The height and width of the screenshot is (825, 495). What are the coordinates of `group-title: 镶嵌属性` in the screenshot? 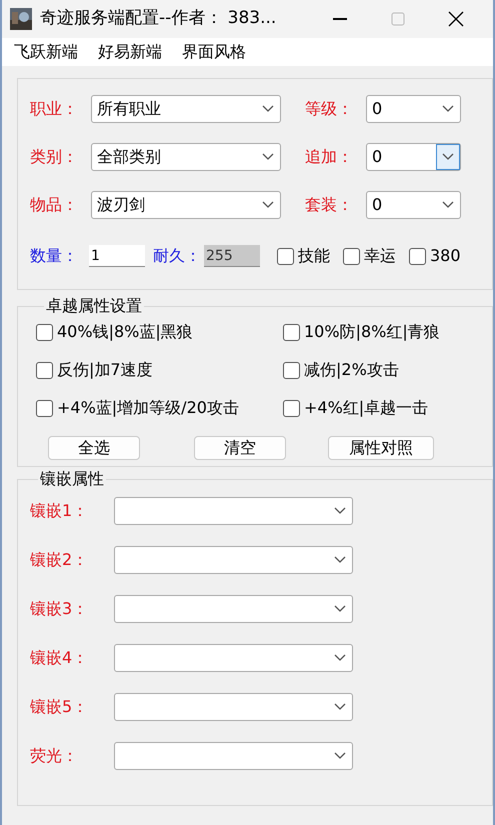 It's located at (72, 479).